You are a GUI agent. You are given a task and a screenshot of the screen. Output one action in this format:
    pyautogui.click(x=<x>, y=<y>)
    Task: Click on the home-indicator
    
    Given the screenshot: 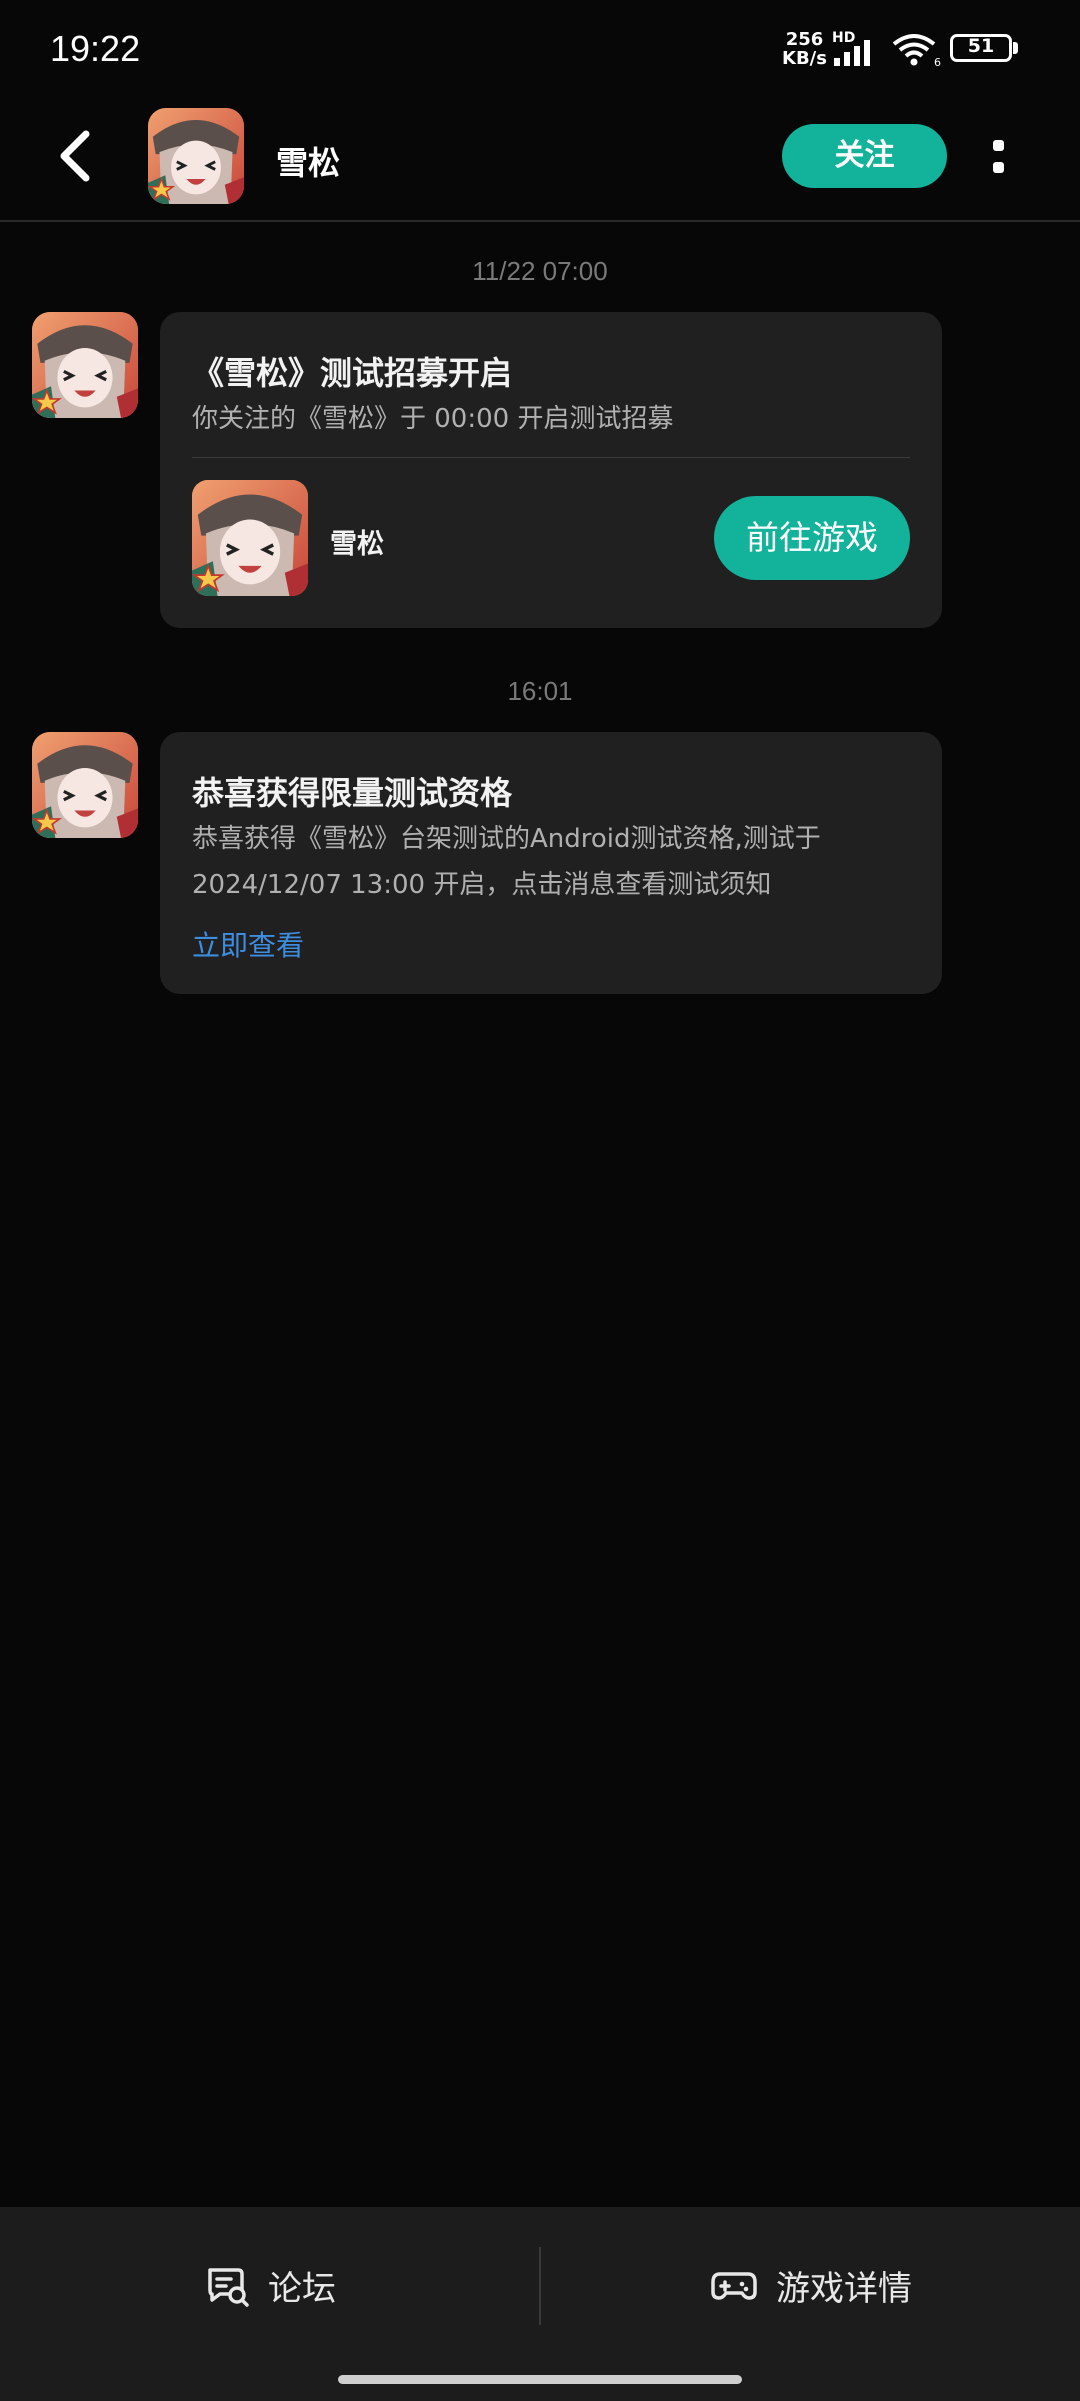 What is the action you would take?
    pyautogui.click(x=540, y=2379)
    